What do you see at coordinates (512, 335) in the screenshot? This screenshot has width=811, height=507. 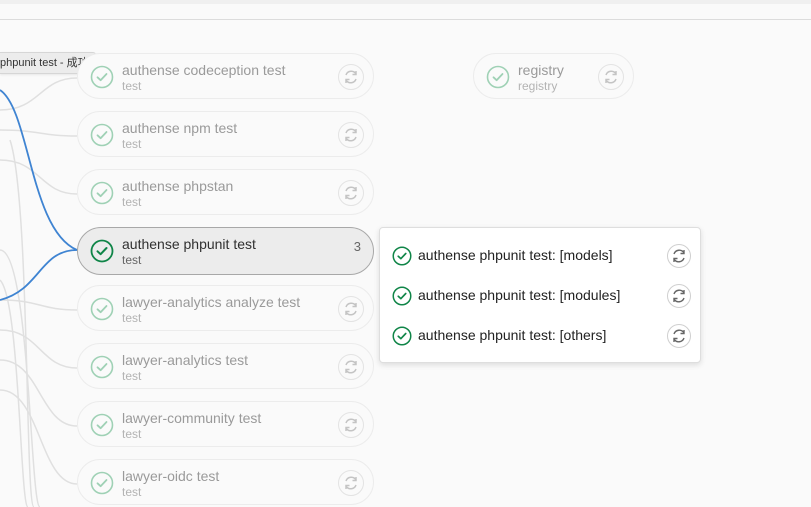 I see `dropdown-job-label: authense phpunit test: [others]` at bounding box center [512, 335].